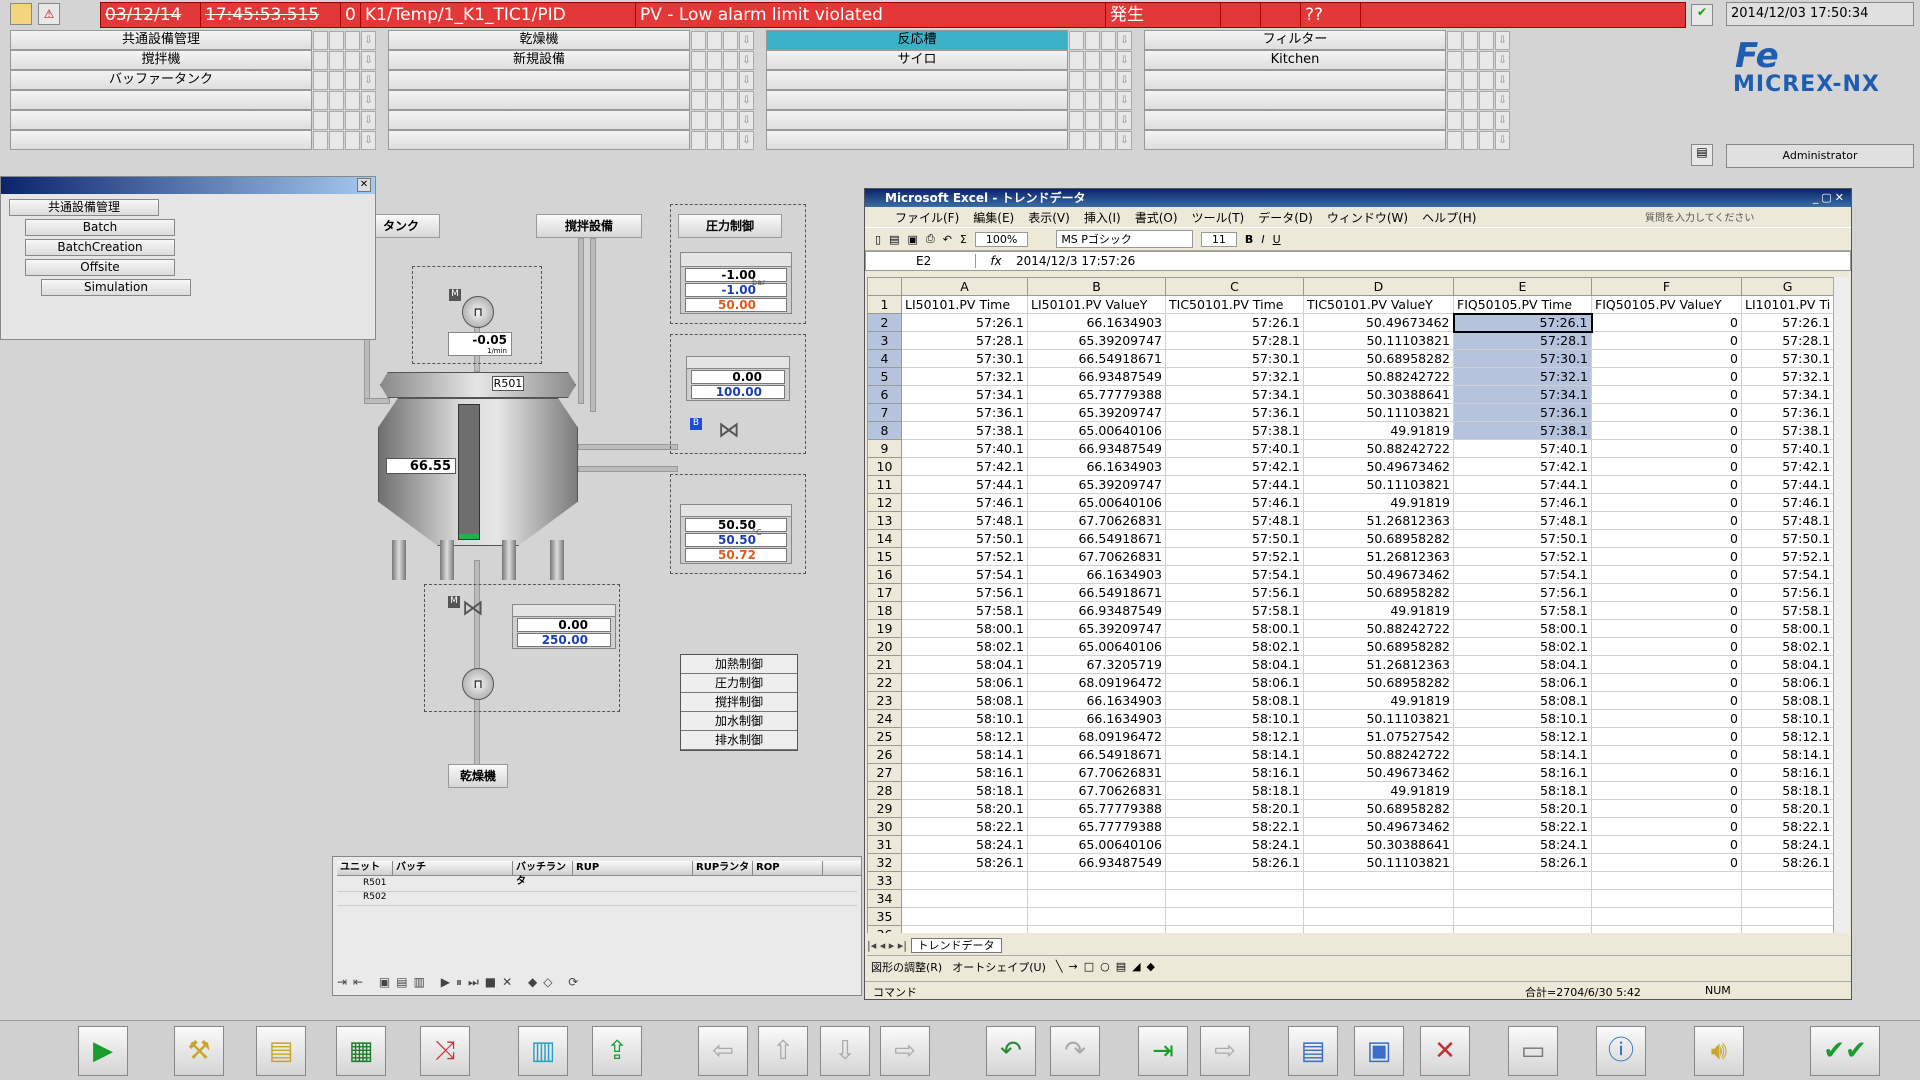 The width and height of the screenshot is (1920, 1080). What do you see at coordinates (884, 772) in the screenshot?
I see `row-header: 27` at bounding box center [884, 772].